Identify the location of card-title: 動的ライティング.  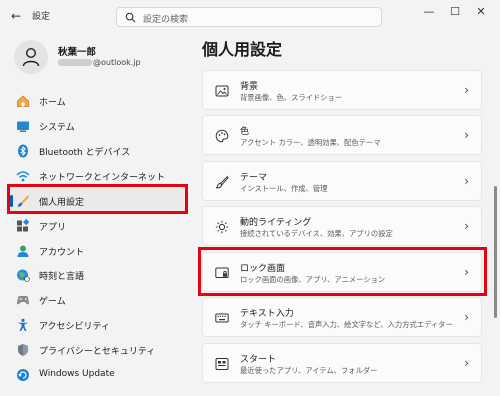
(276, 223).